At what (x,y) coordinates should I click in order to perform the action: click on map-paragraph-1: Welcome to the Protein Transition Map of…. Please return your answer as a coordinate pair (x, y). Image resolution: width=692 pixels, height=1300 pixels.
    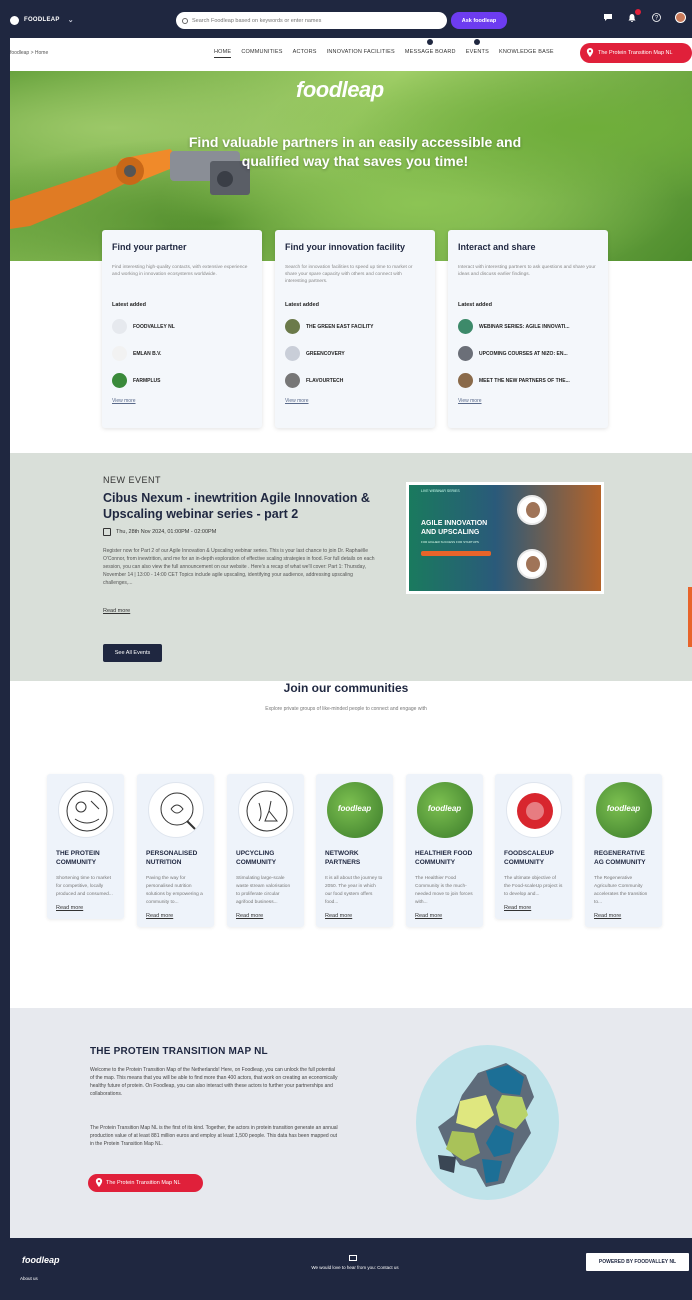
    Looking at the image, I should click on (214, 1082).